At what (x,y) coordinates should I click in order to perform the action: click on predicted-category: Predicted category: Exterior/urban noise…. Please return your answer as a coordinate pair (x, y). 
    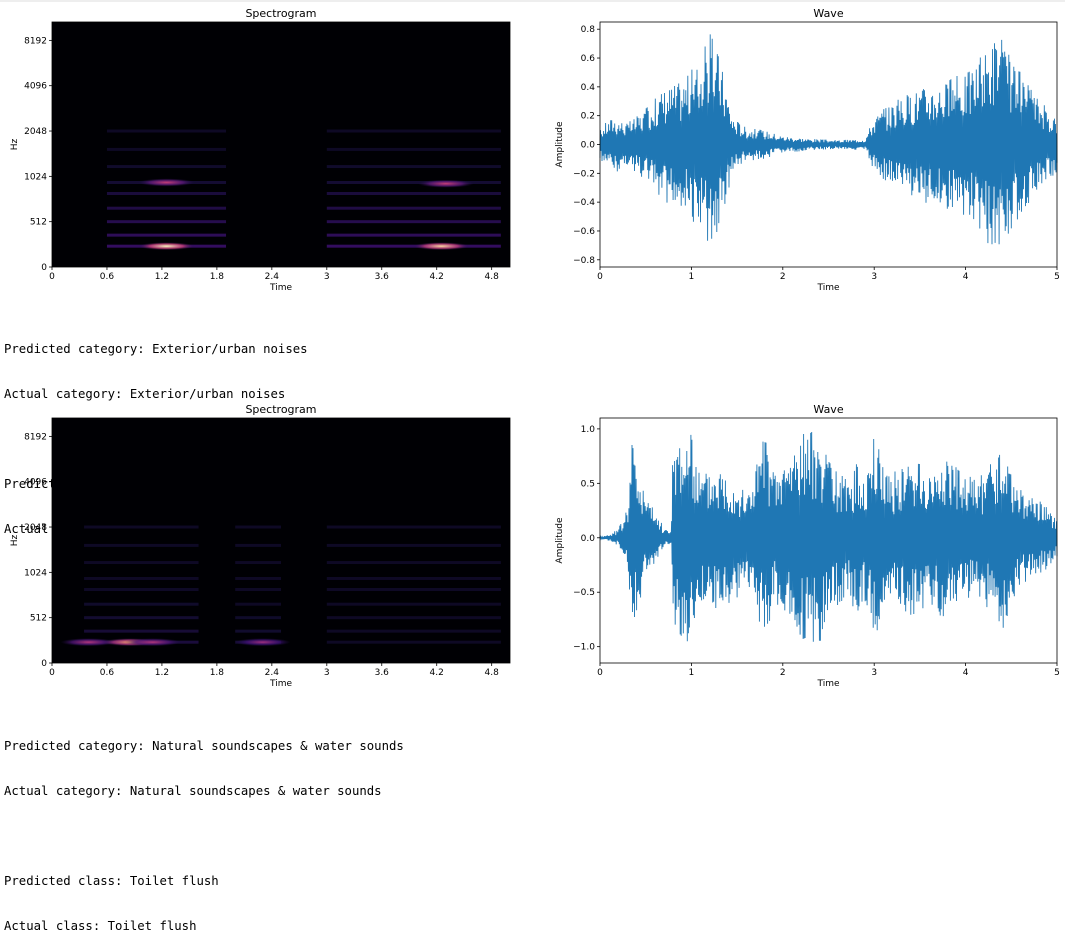
    Looking at the image, I should click on (156, 349).